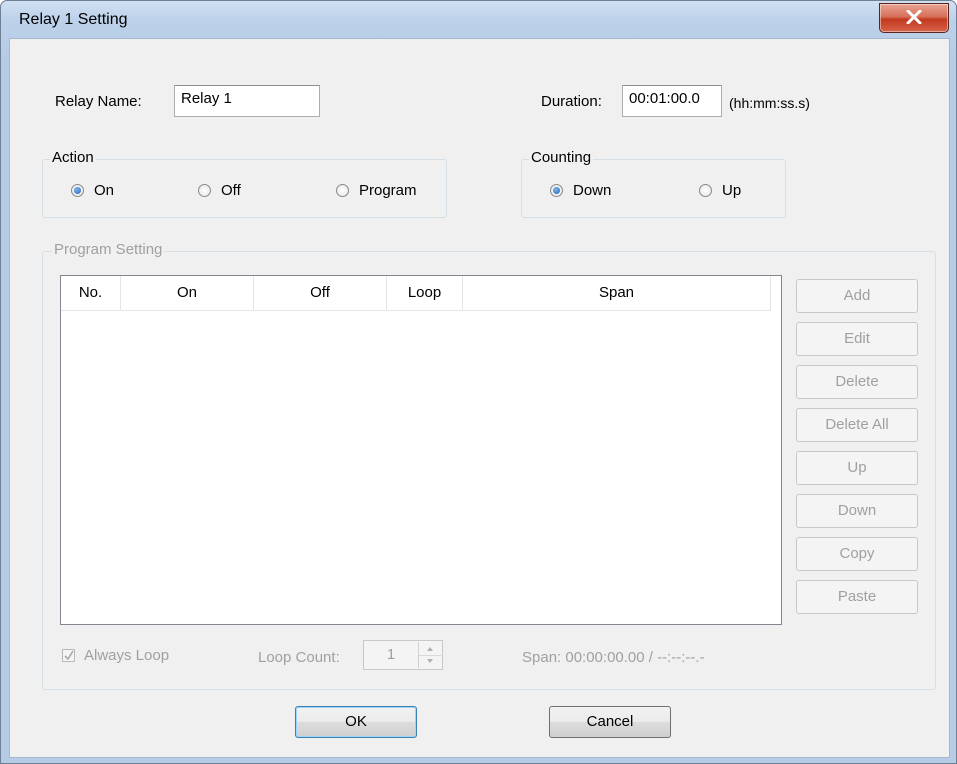  Describe the element at coordinates (478, 19) in the screenshot. I see `title-bar: Relay 1 Setting` at that location.